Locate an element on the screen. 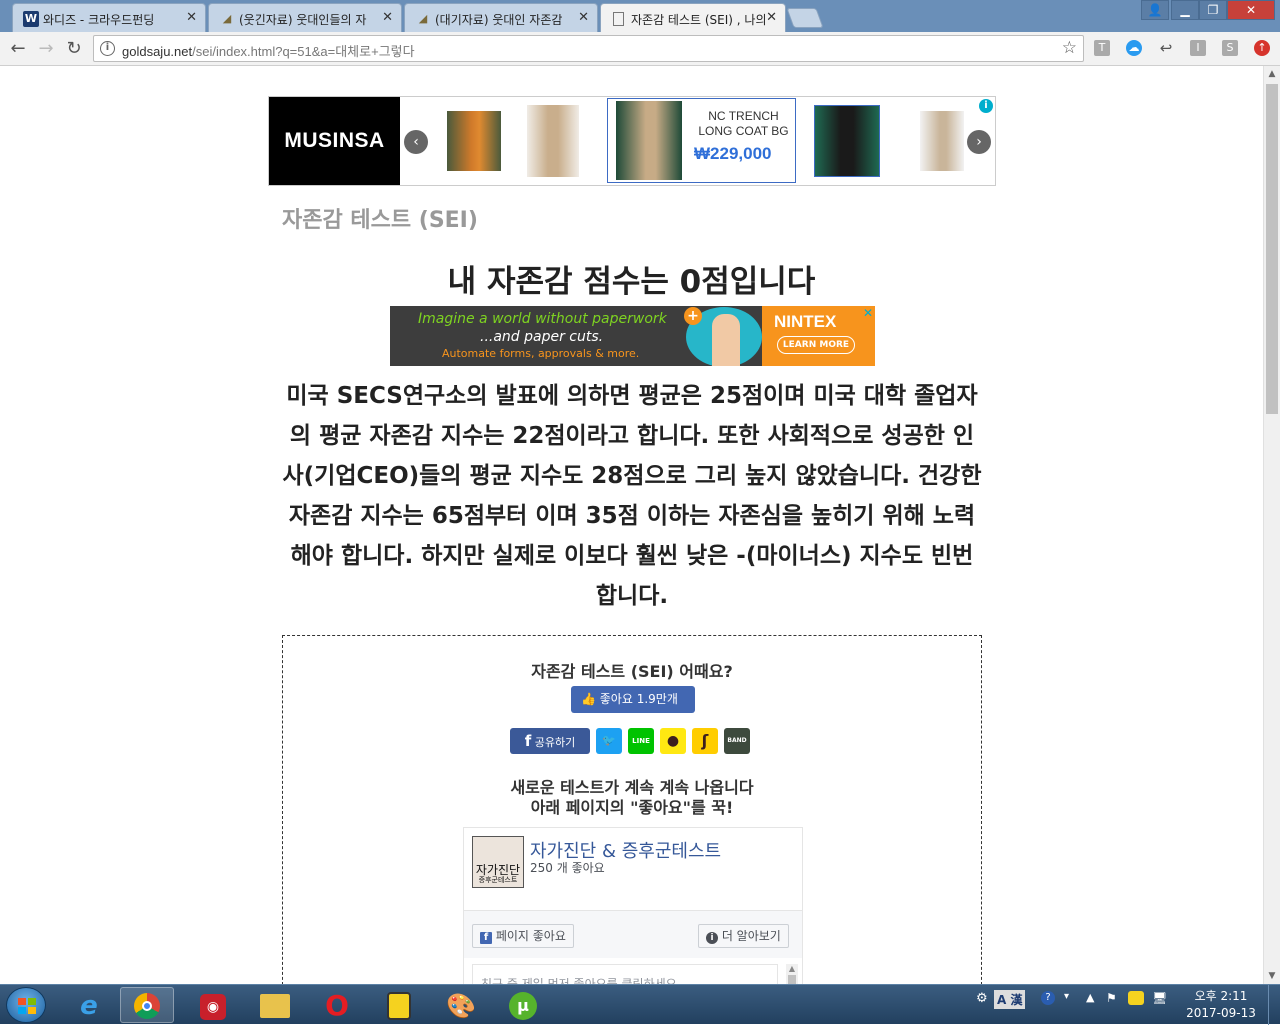  page-scrollbar: ▲ ▼ is located at coordinates (1271, 525).